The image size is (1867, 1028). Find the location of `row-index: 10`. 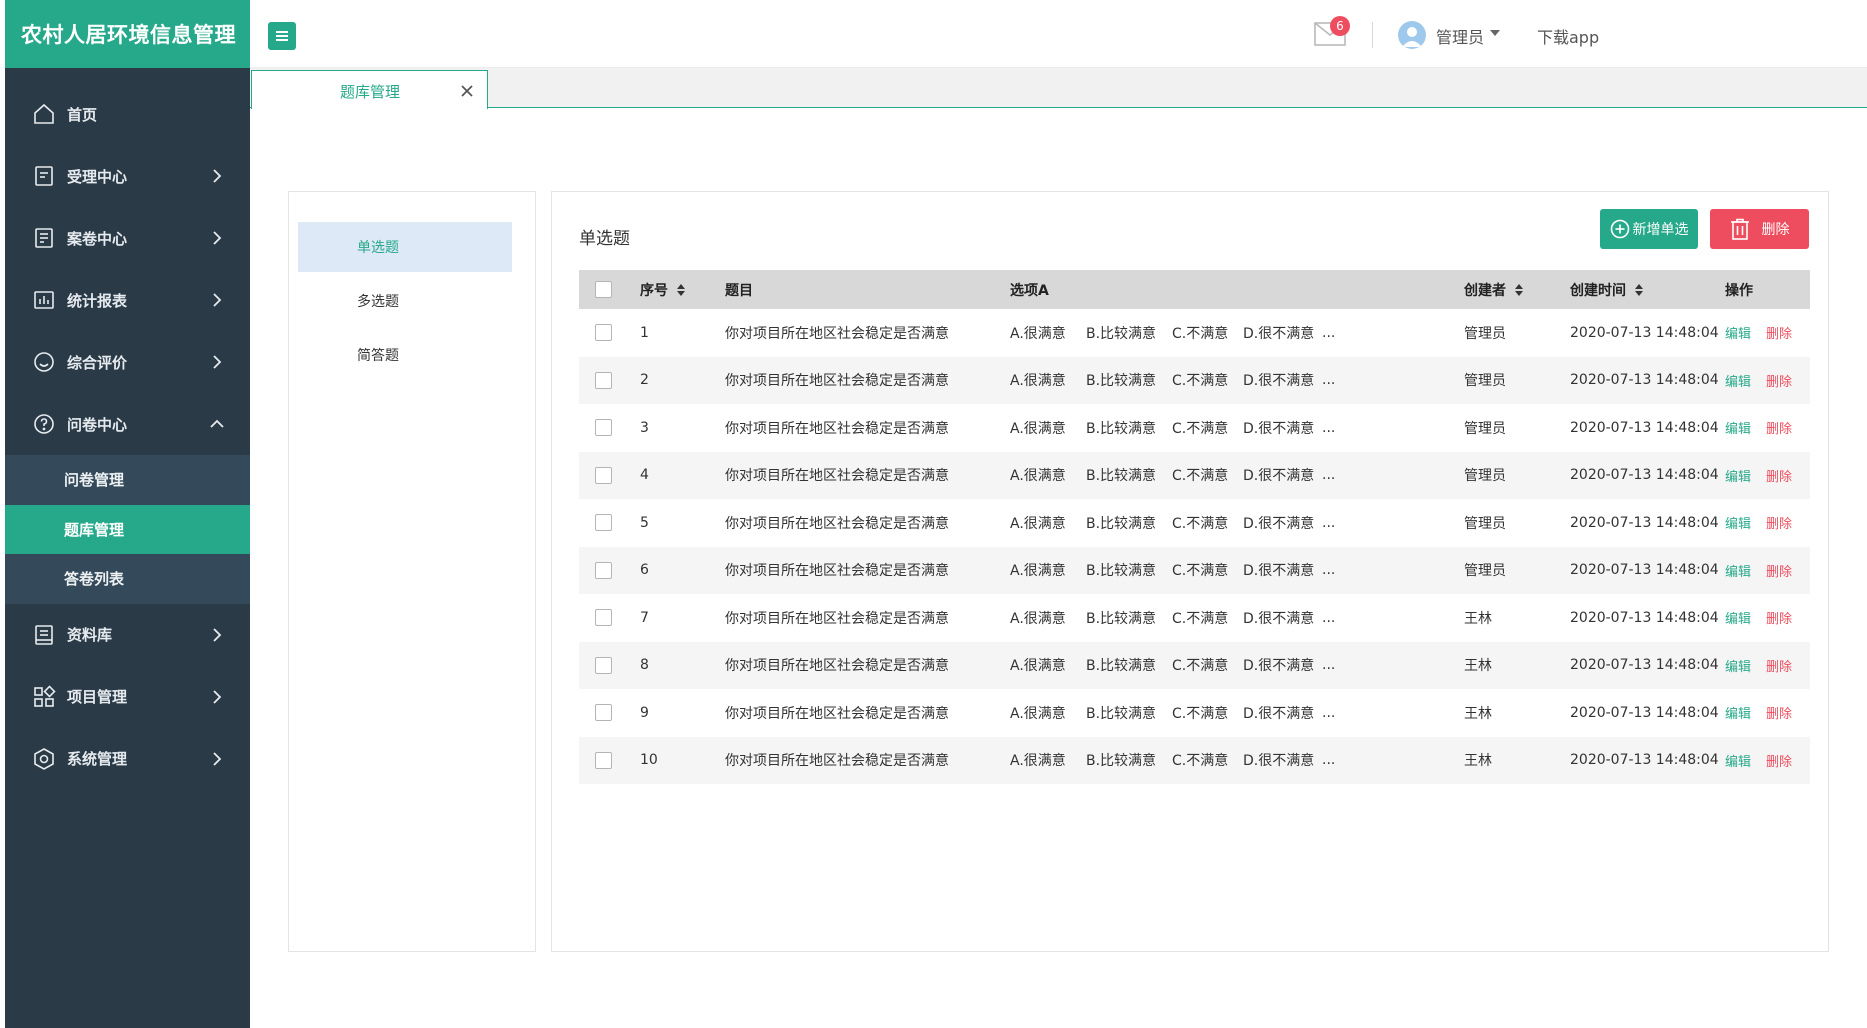

row-index: 10 is located at coordinates (649, 760).